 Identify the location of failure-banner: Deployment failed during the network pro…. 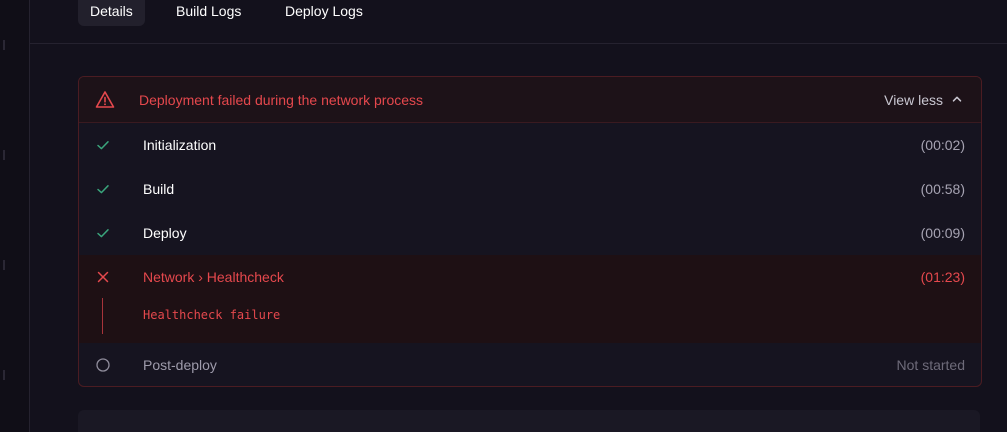
(530, 100).